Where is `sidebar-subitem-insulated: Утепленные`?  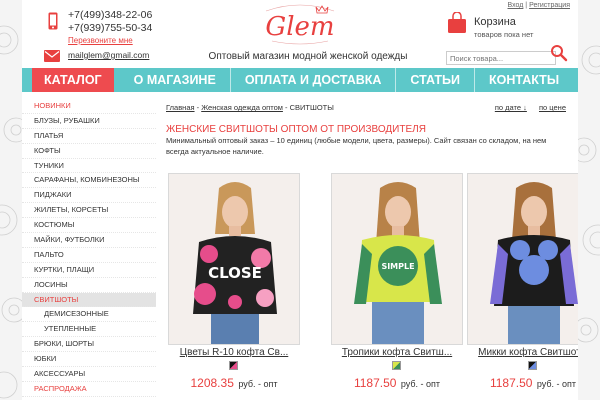
sidebar-subitem-insulated: Утепленные is located at coordinates (89, 330).